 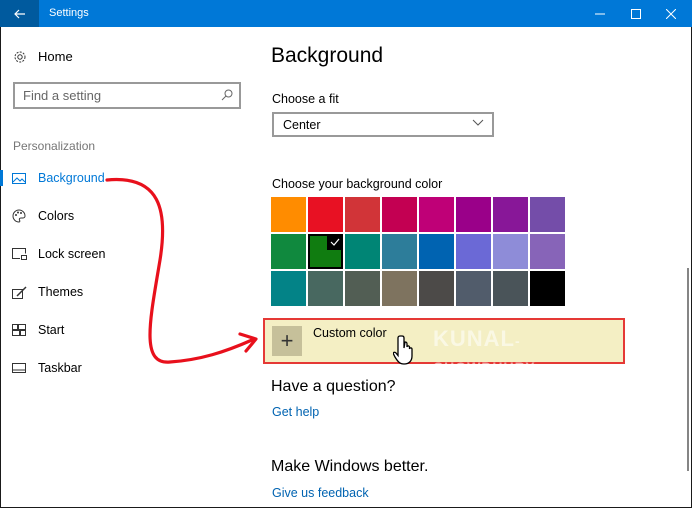 What do you see at coordinates (227, 95) in the screenshot?
I see `search-icon` at bounding box center [227, 95].